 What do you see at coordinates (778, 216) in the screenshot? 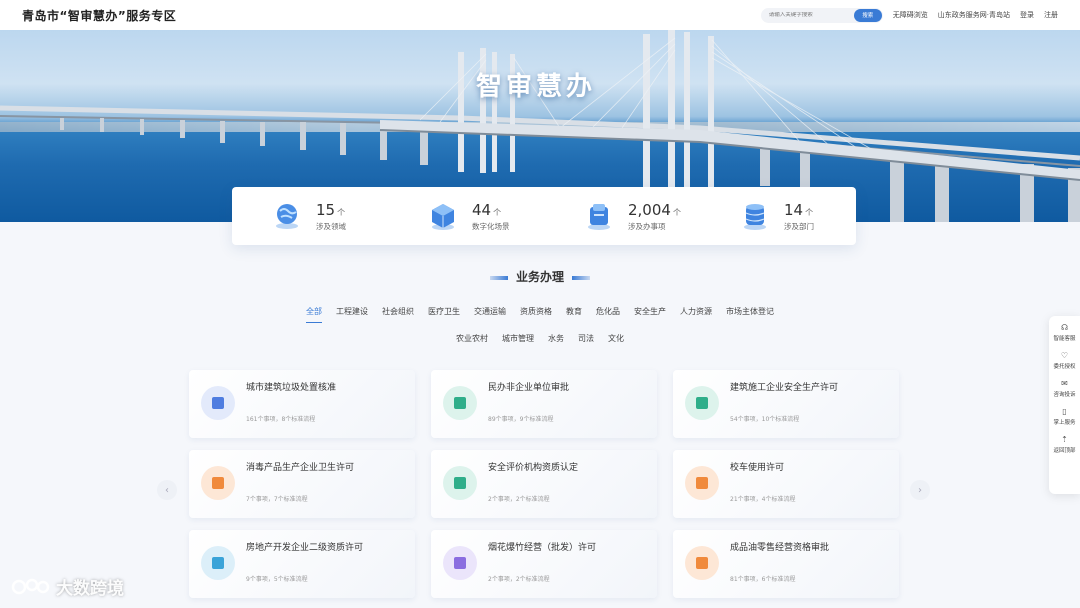
I see `stat-departments: 14 个 涉及部门` at bounding box center [778, 216].